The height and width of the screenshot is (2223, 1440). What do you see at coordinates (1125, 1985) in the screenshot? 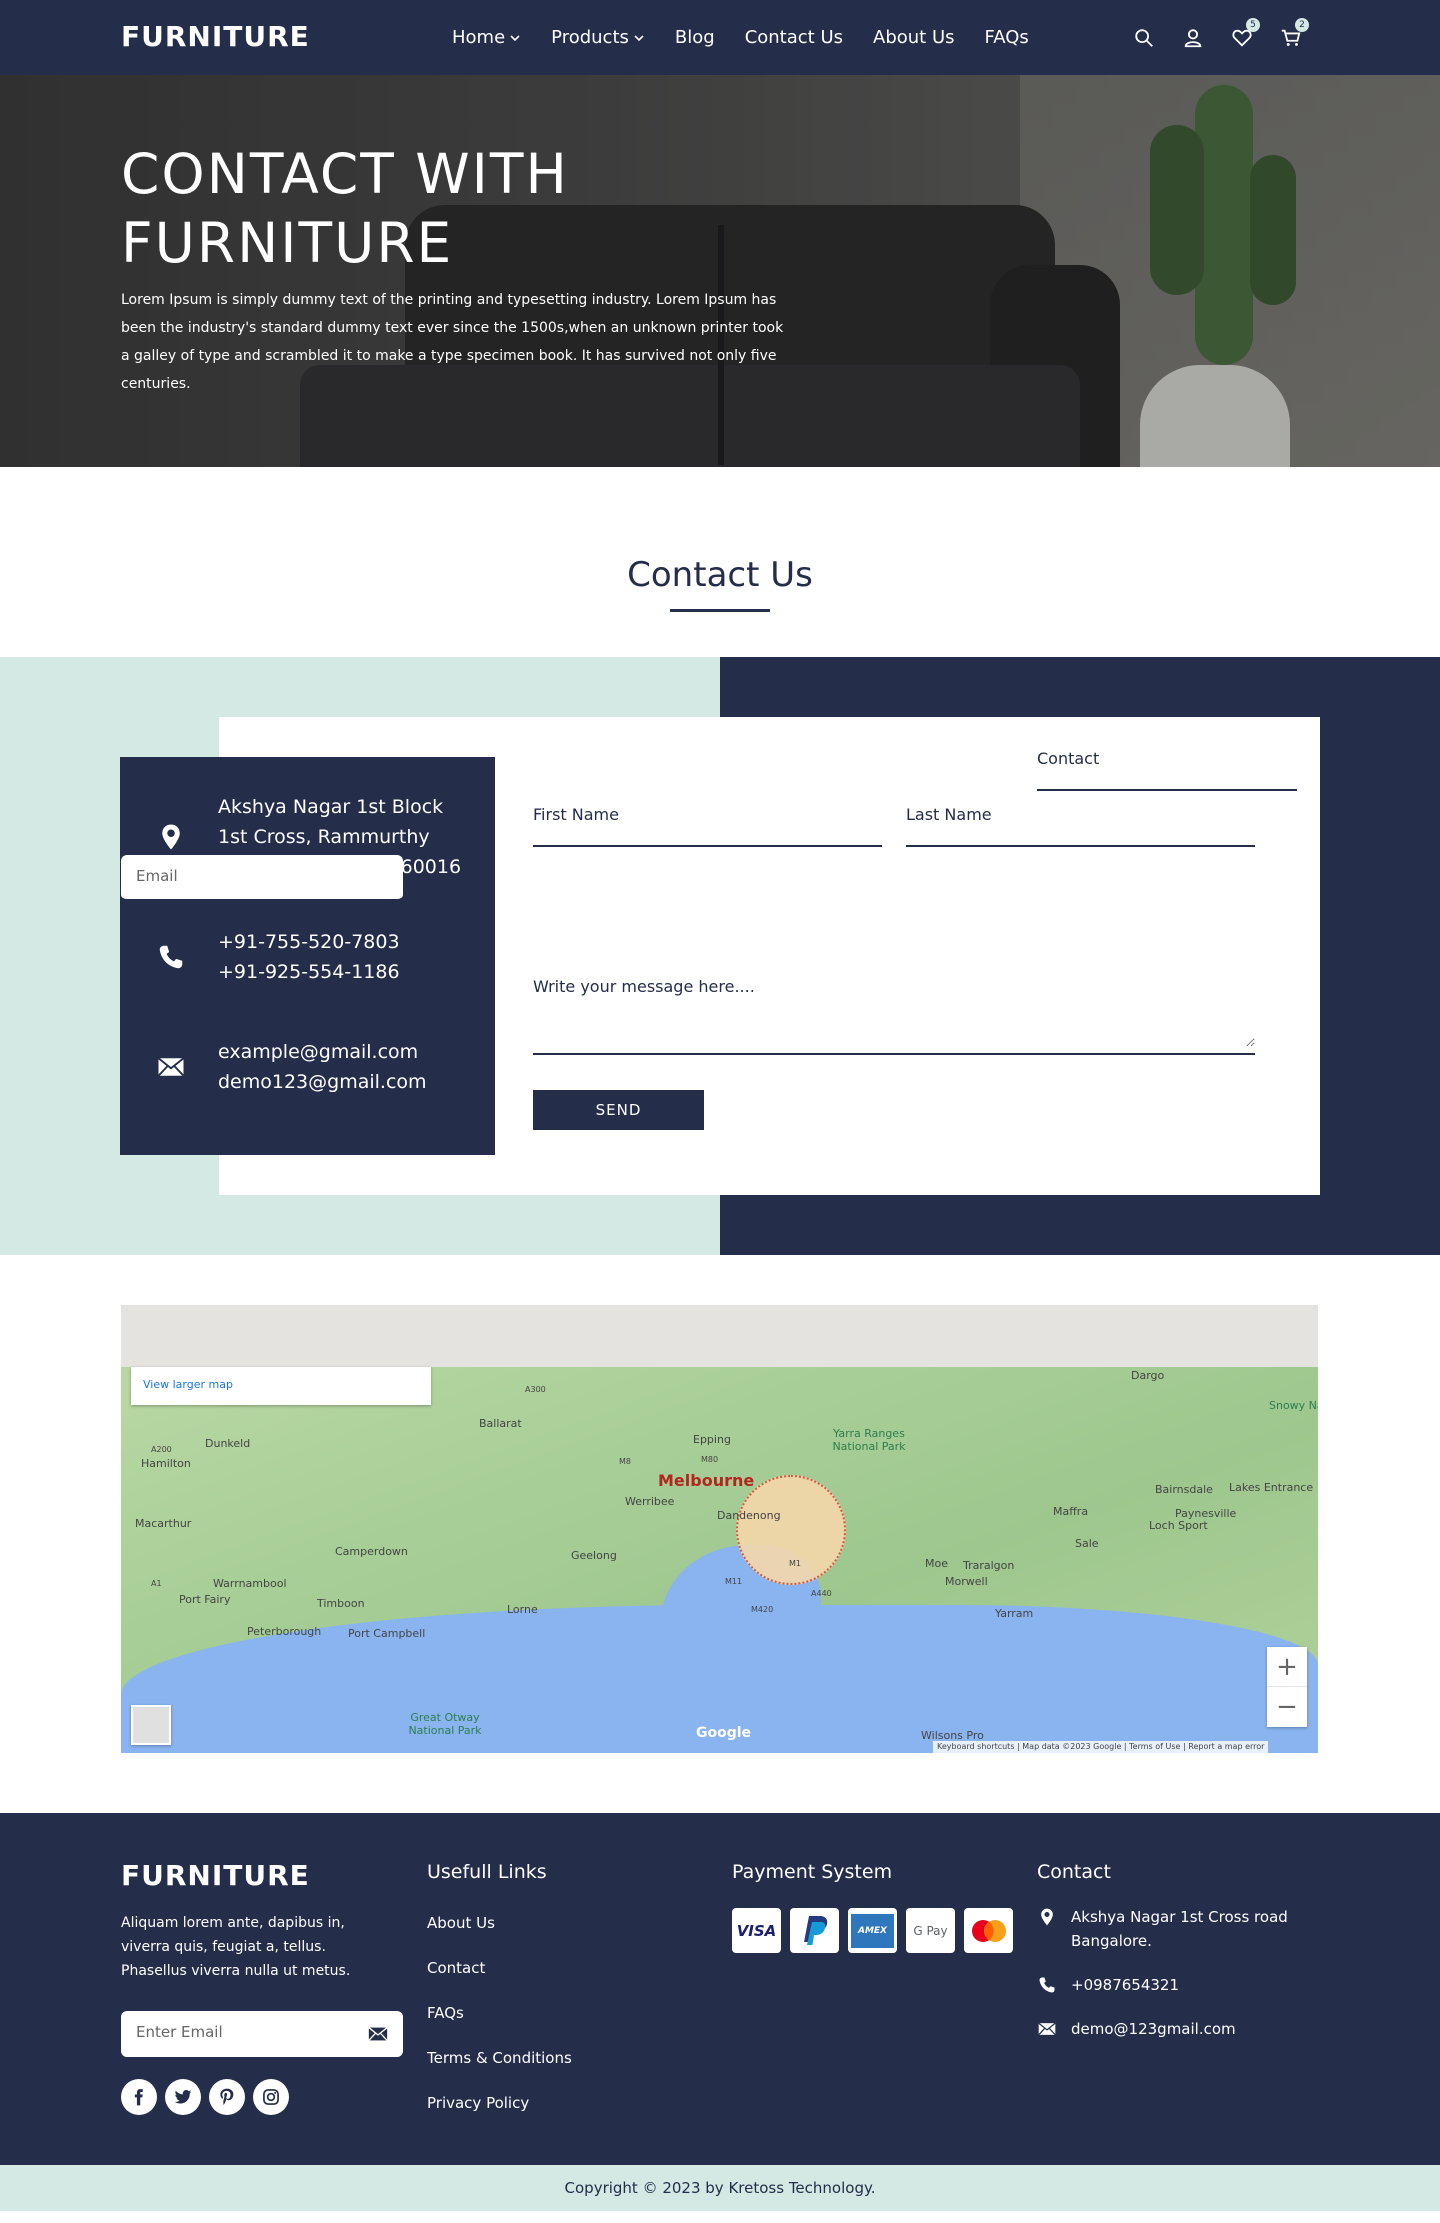
I see `footer-phone-text: +0987654321` at bounding box center [1125, 1985].